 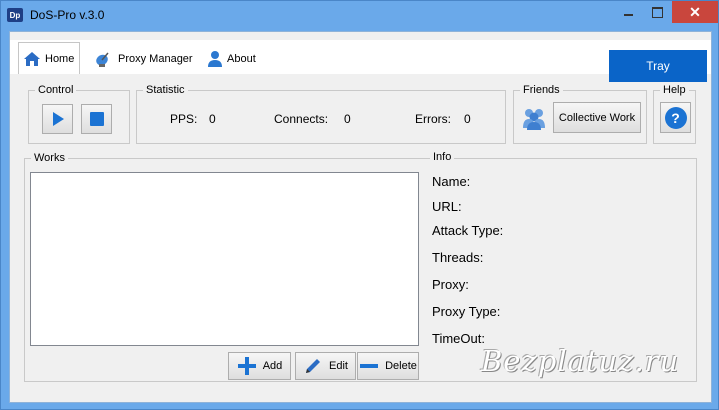 What do you see at coordinates (369, 366) in the screenshot?
I see `minus-icon` at bounding box center [369, 366].